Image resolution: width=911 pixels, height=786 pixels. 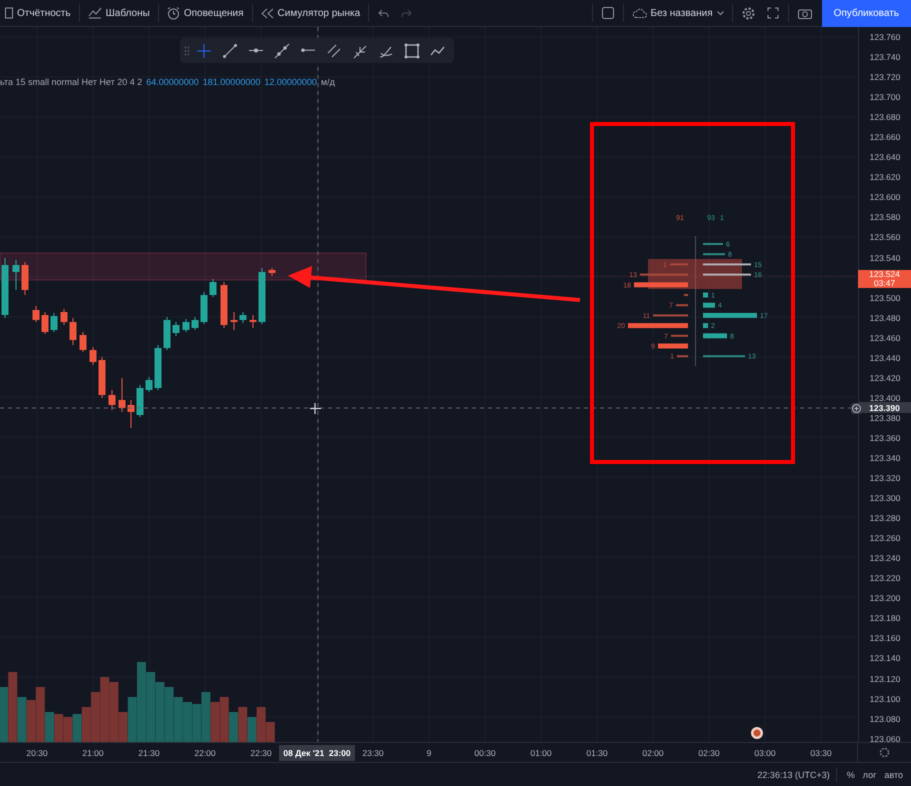 What do you see at coordinates (885, 618) in the screenshot?
I see `price-label: 123.180` at bounding box center [885, 618].